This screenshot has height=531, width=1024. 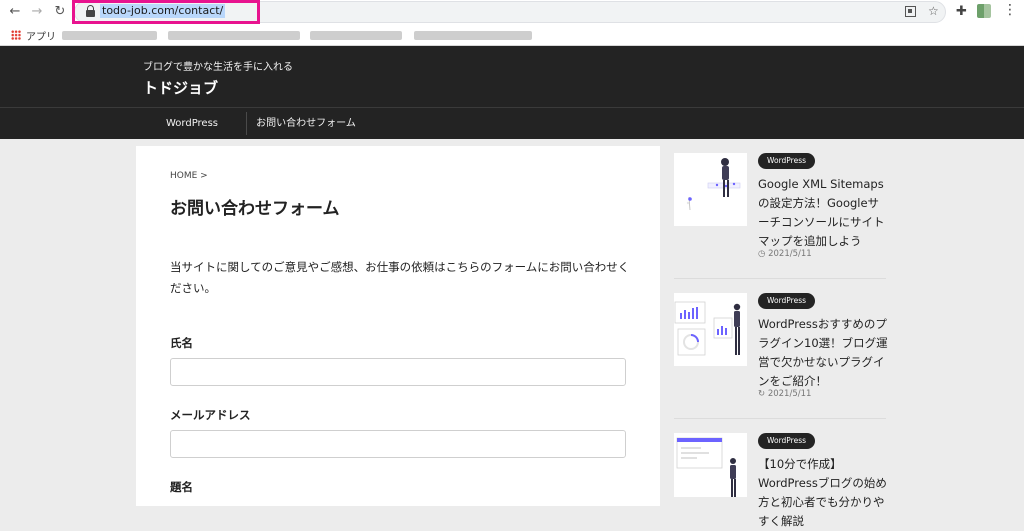 What do you see at coordinates (16, 35) in the screenshot?
I see `apps-grid-icon` at bounding box center [16, 35].